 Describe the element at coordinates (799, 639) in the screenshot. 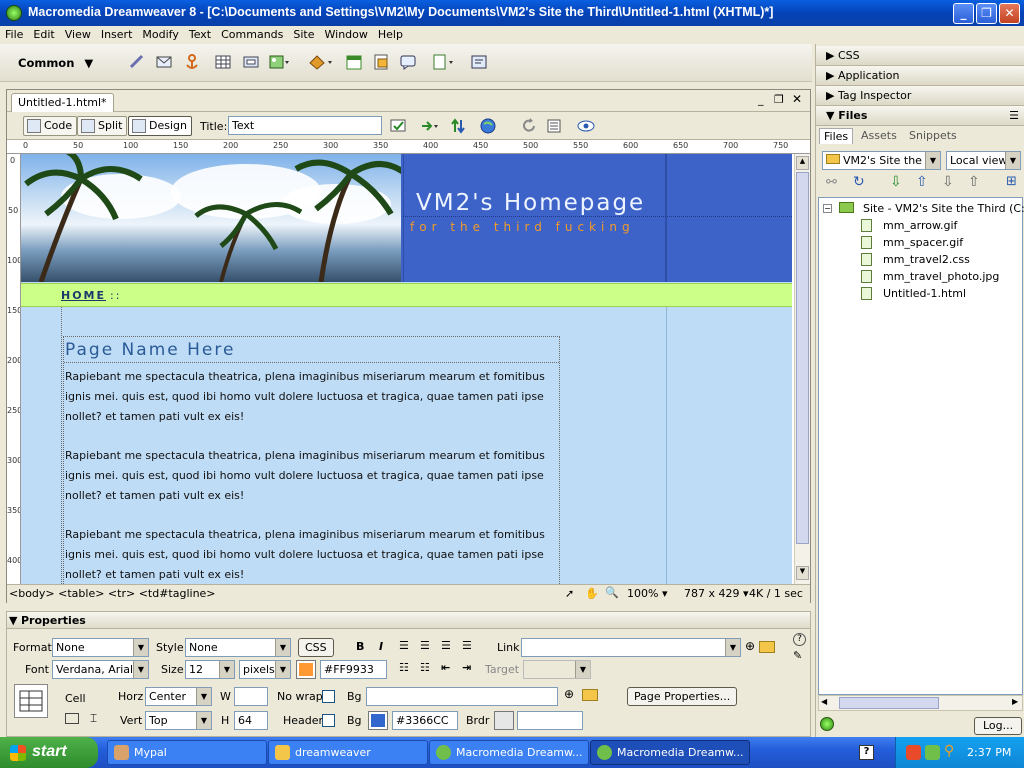

I see `help-icon: ?` at that location.